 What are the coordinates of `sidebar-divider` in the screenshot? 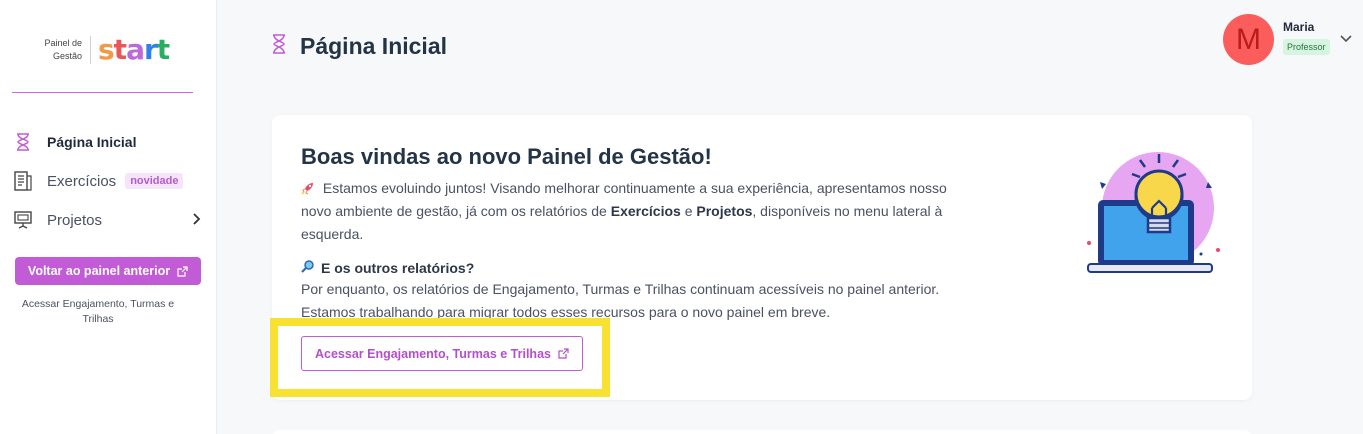 It's located at (102, 92).